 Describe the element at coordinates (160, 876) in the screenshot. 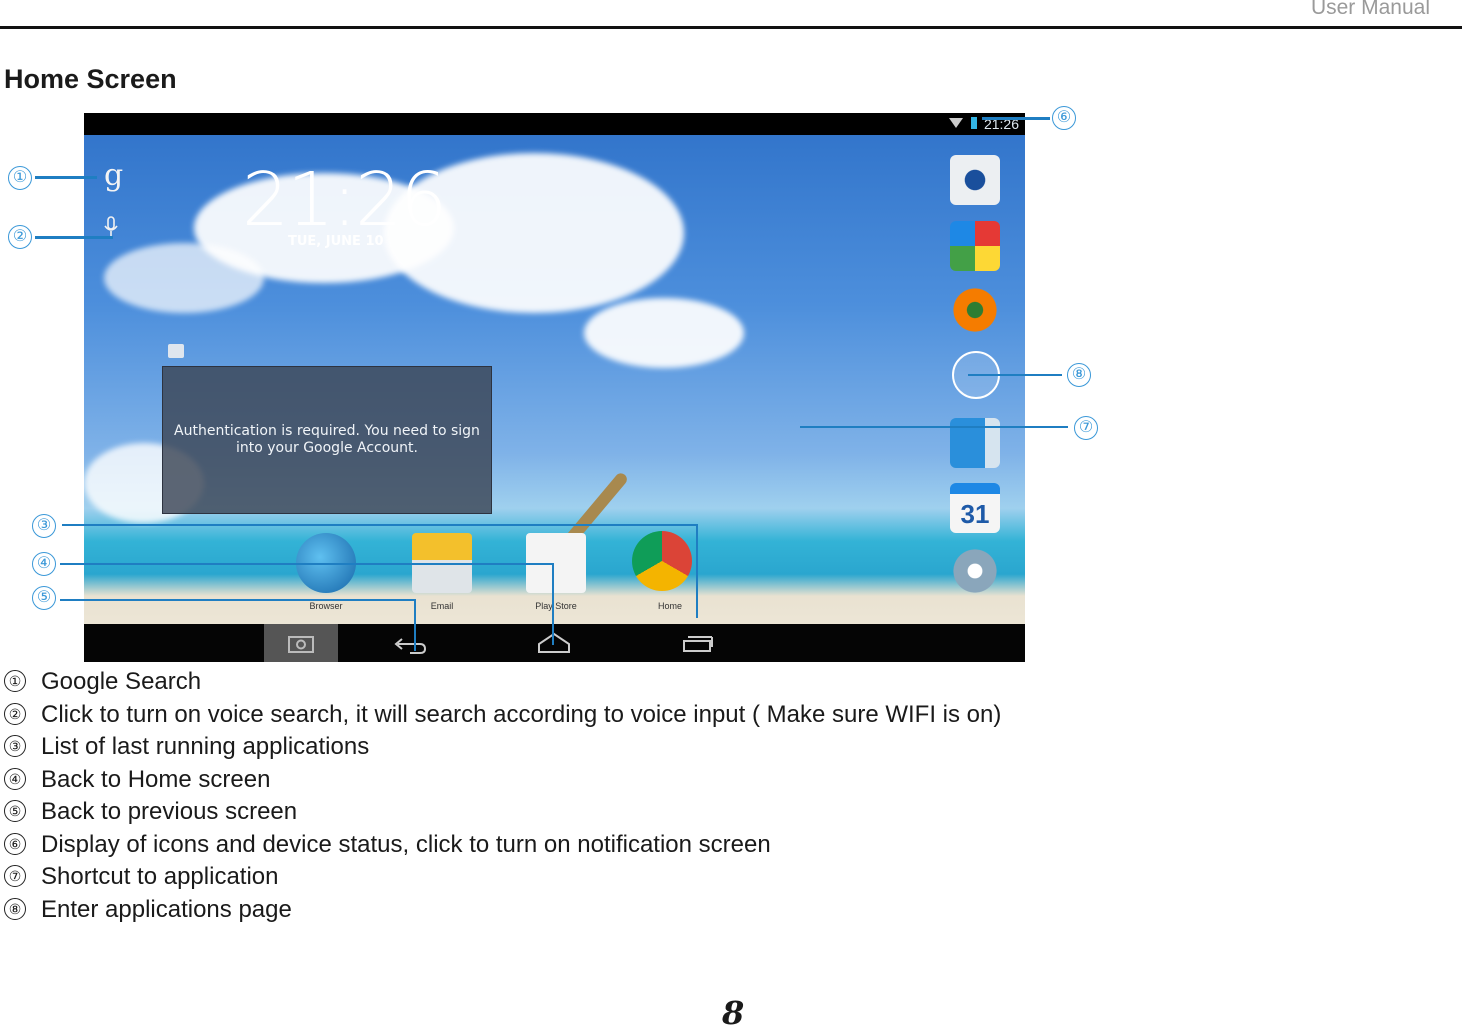

I see `legend-text: Shortcut to application` at that location.